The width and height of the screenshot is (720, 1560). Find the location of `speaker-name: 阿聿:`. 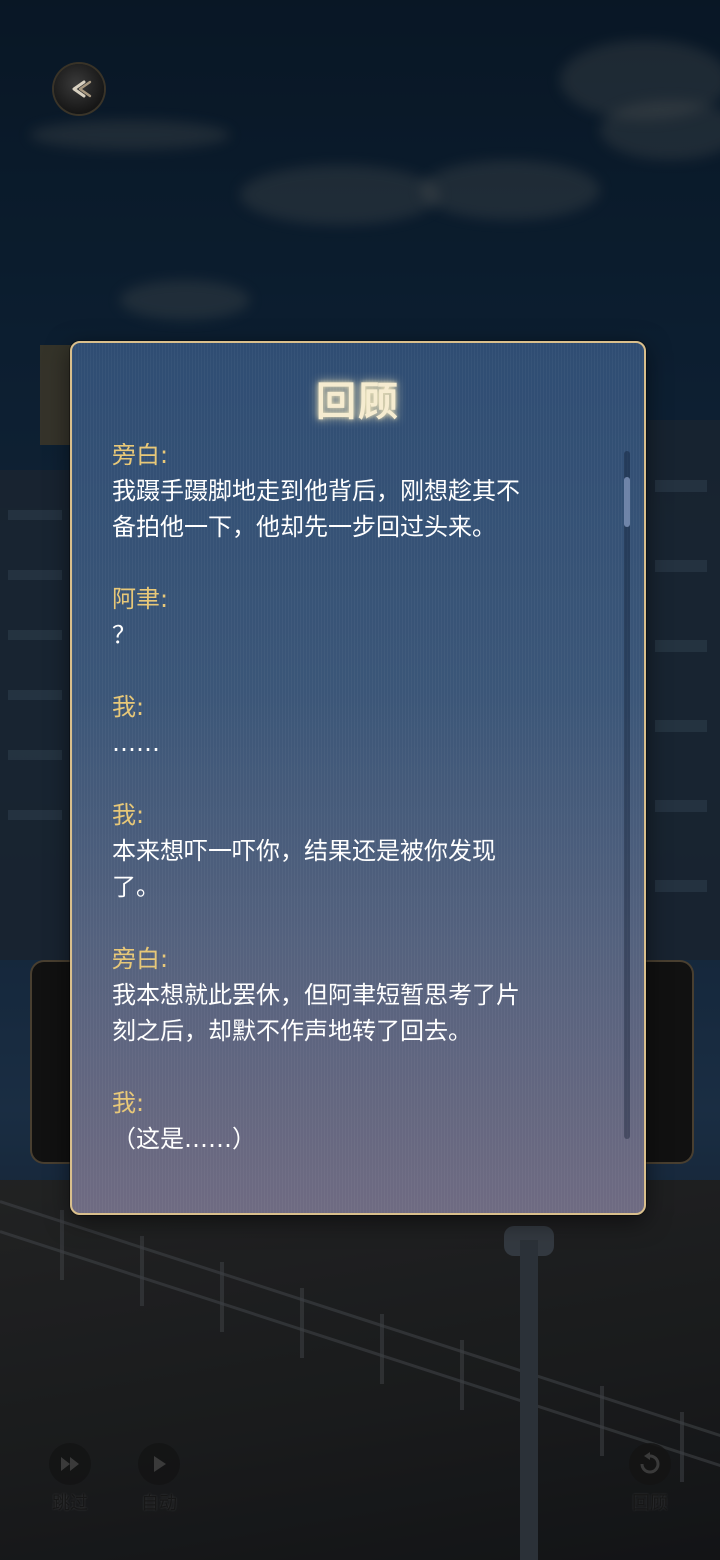

speaker-name: 阿聿: is located at coordinates (140, 599).